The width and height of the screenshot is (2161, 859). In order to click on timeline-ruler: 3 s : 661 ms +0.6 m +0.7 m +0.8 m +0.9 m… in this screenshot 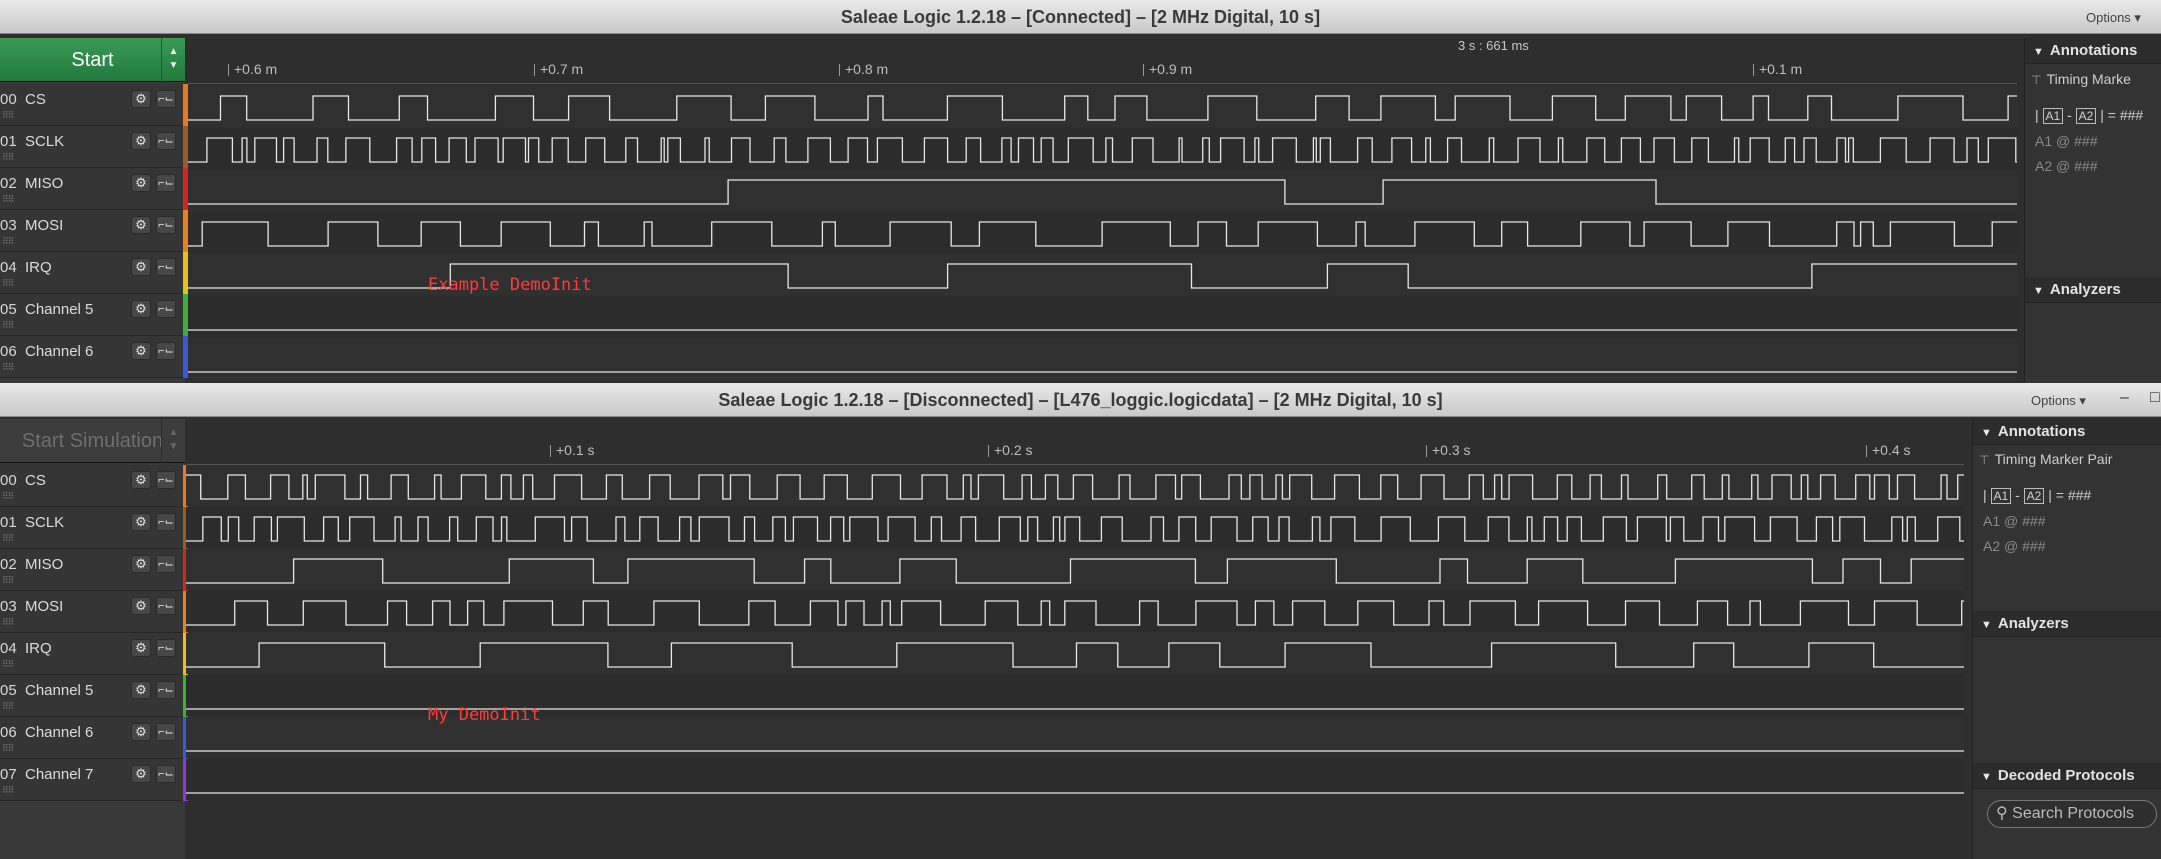, I will do `click(1102, 61)`.